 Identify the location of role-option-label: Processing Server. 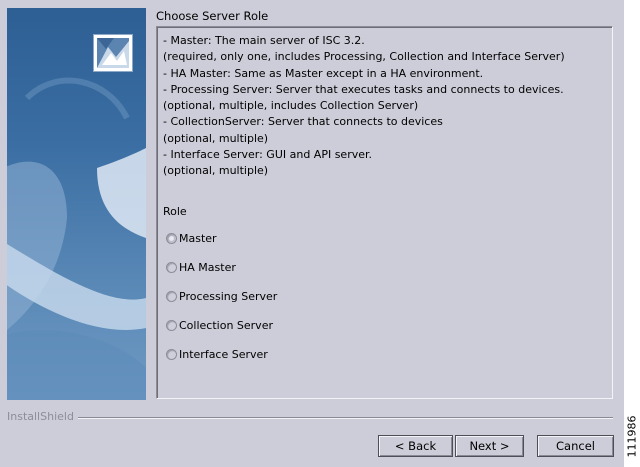
(228, 296).